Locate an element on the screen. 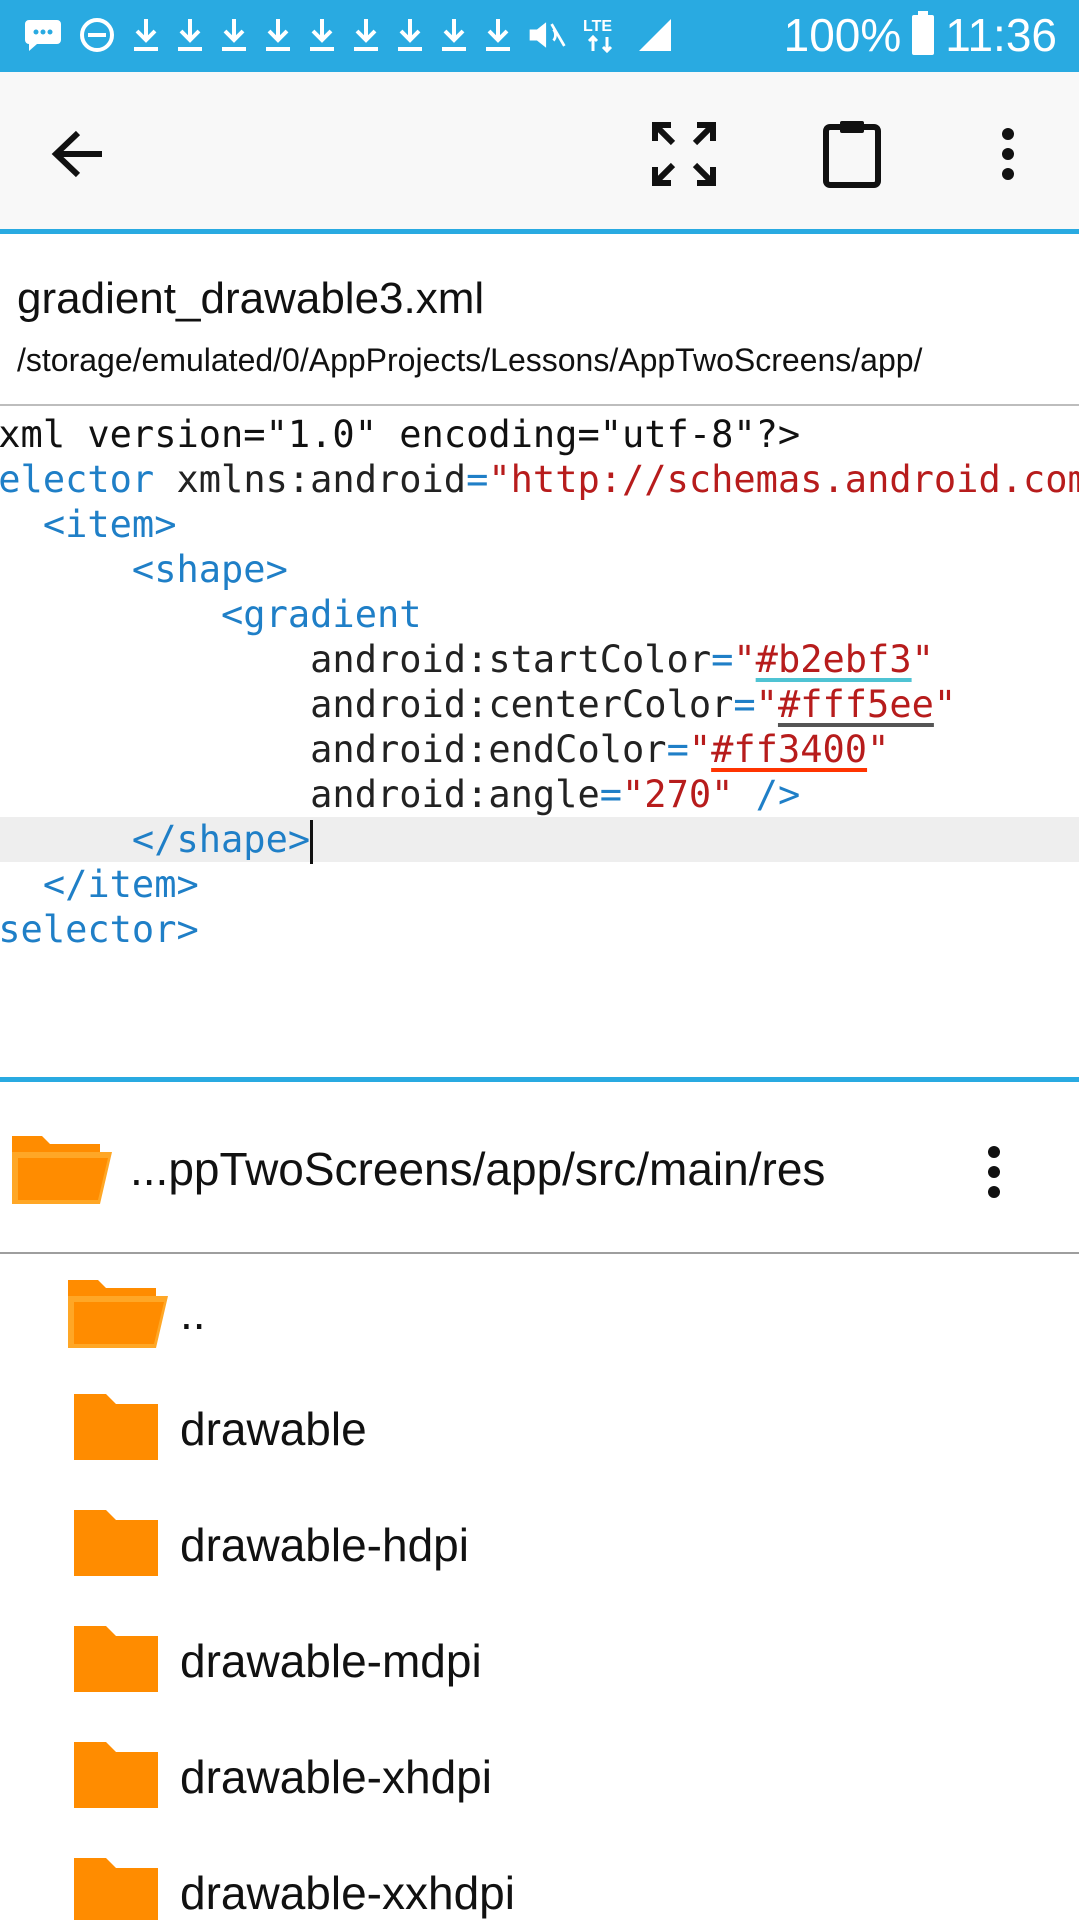  code-token: <gradient is located at coordinates (211, 614).